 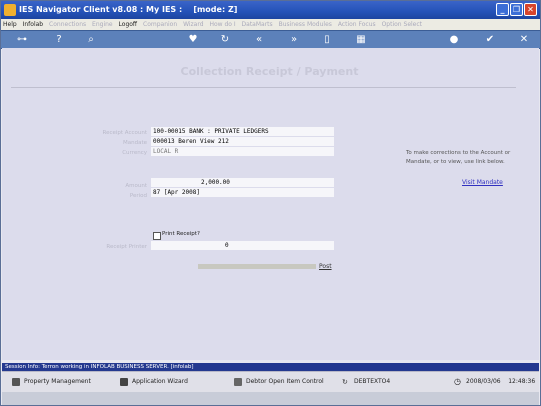 I want to click on mandate-label: Mandate, so click(x=134, y=143).